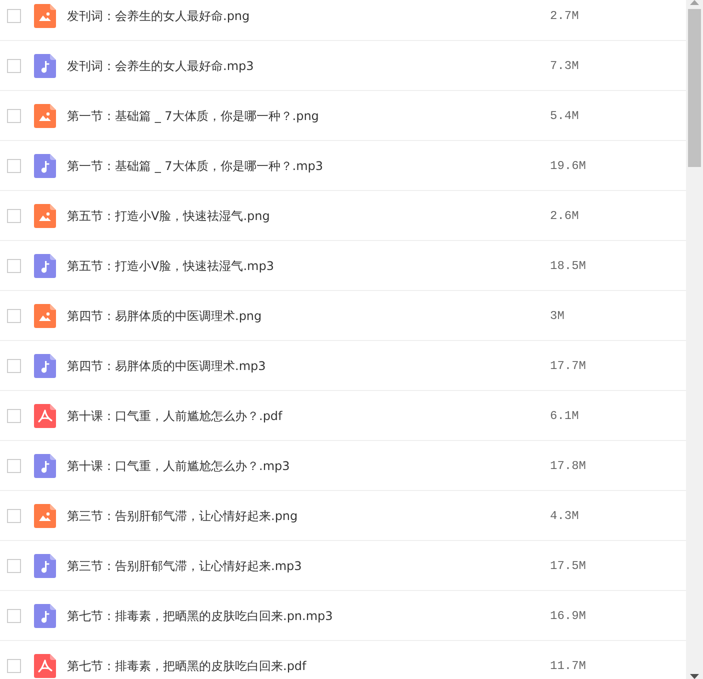 This screenshot has height=679, width=703. What do you see at coordinates (564, 416) in the screenshot?
I see `file-size: 6.1M` at bounding box center [564, 416].